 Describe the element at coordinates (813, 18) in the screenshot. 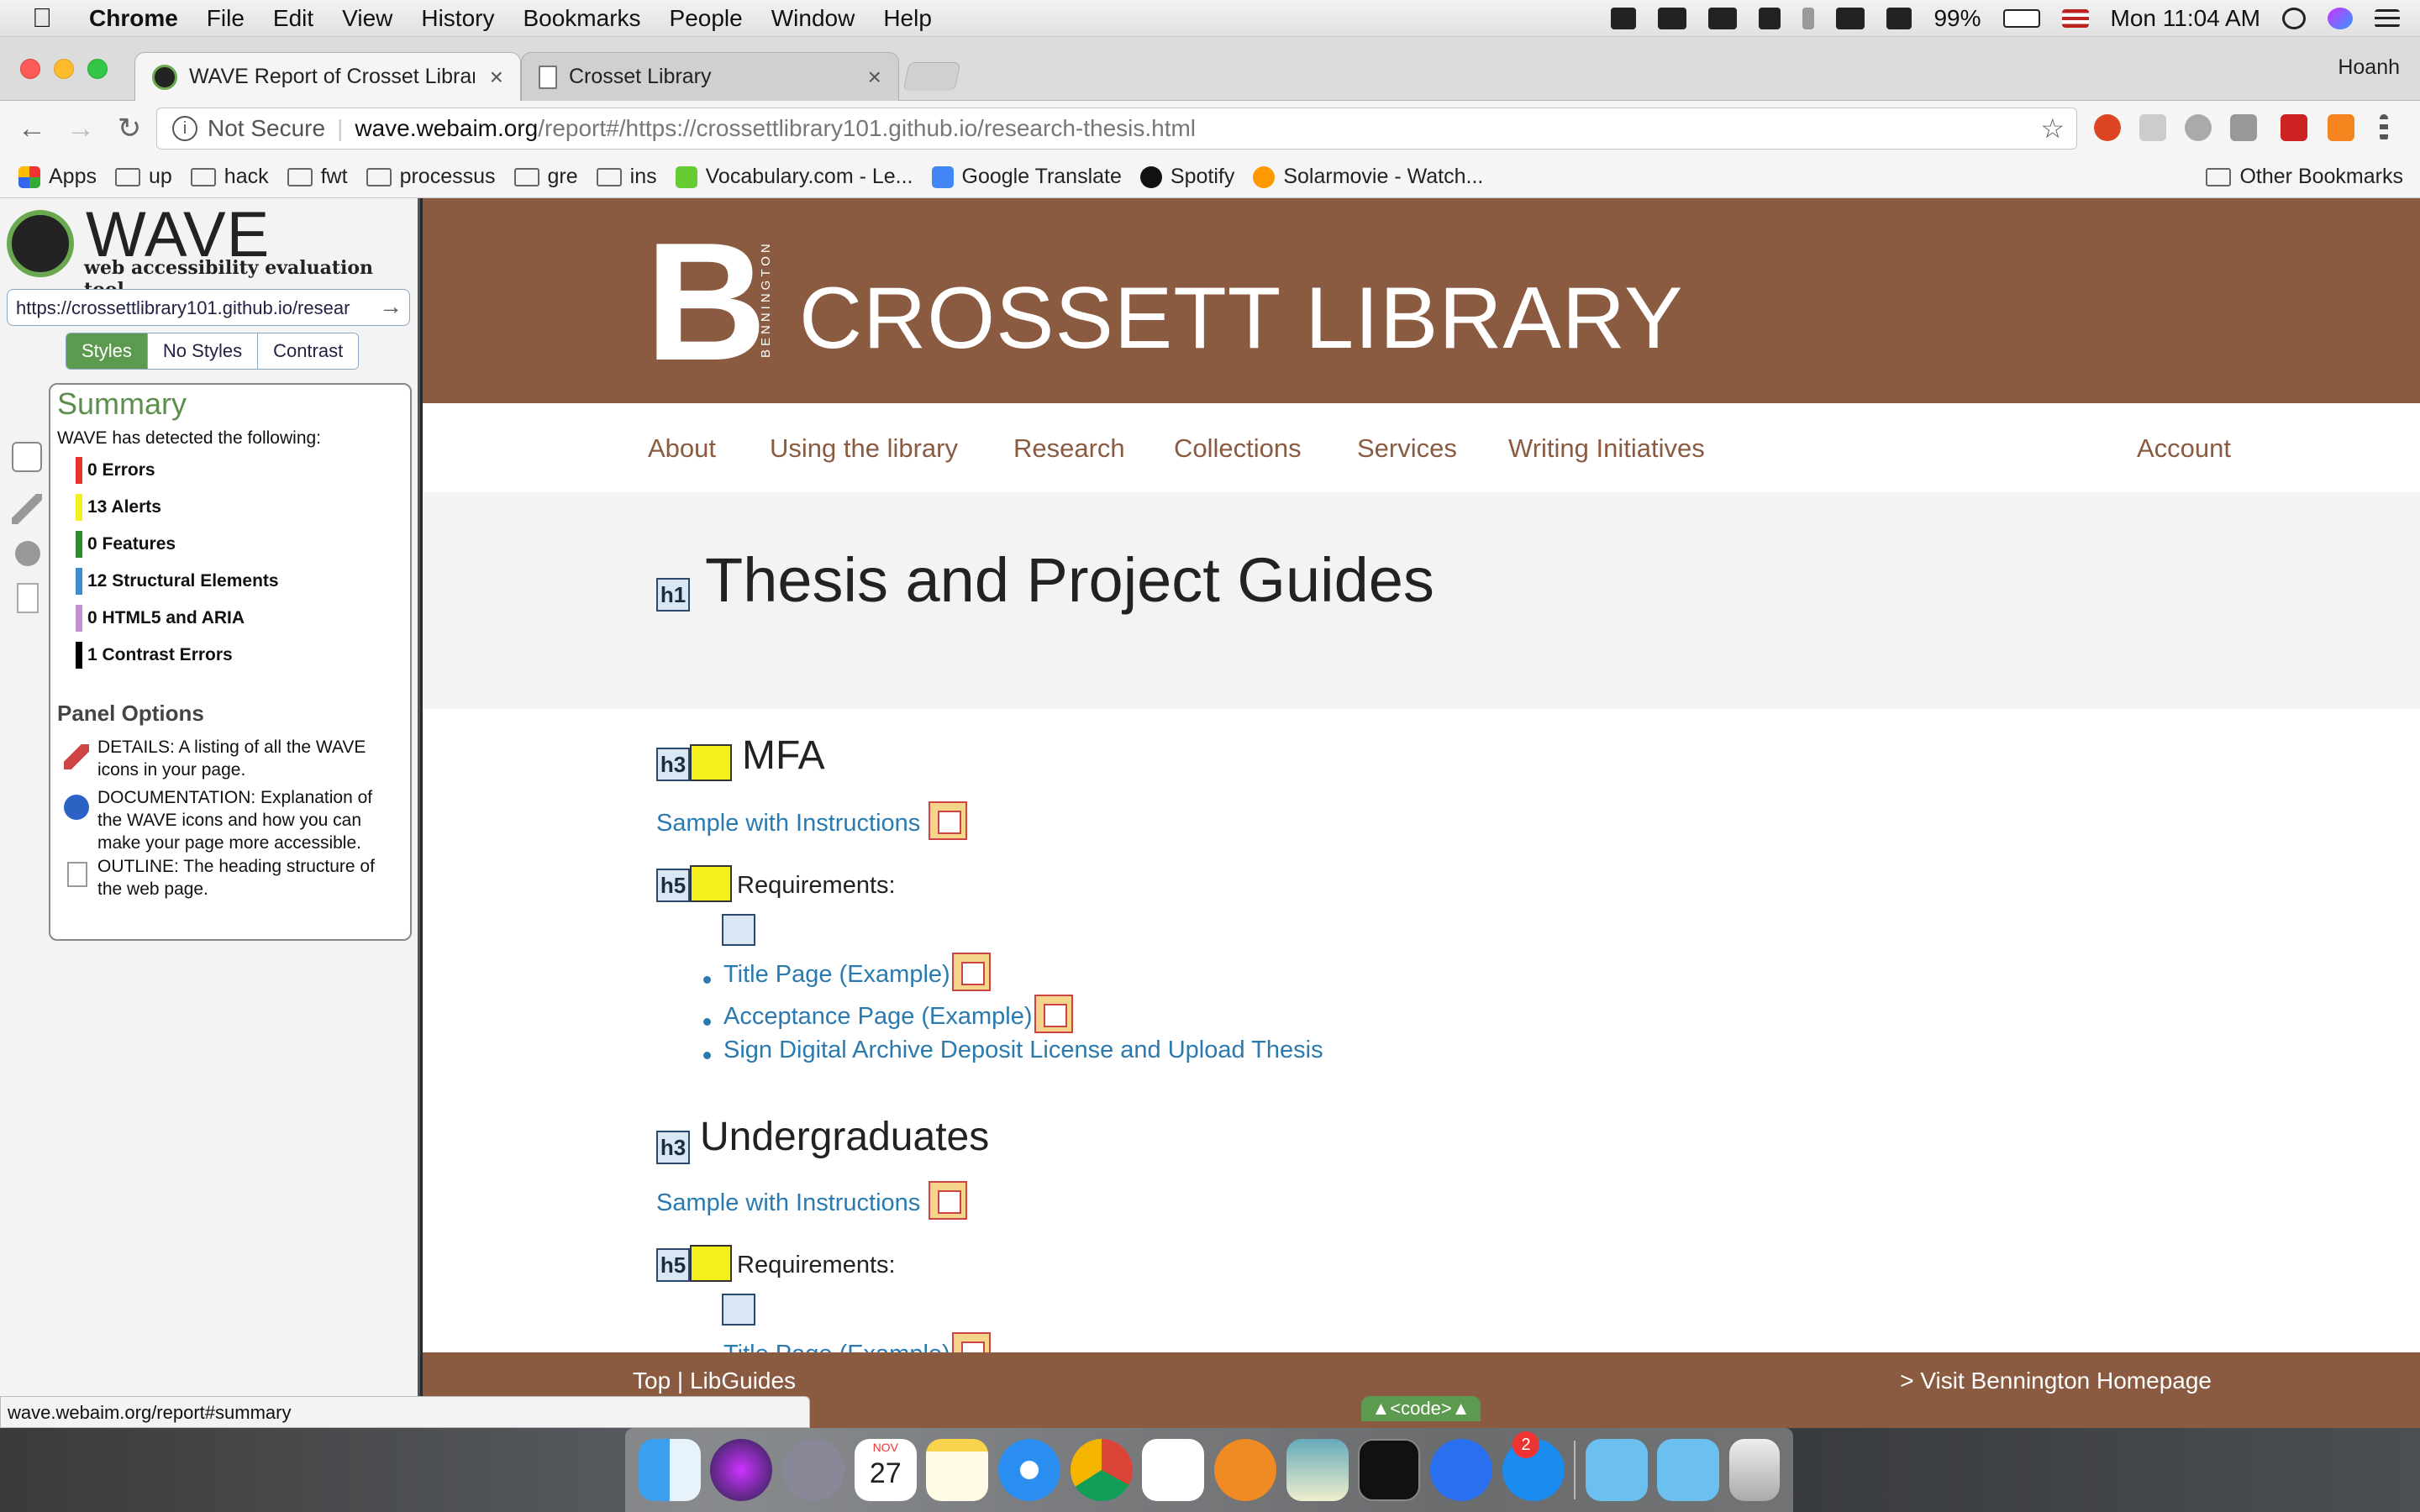

I see `menu-window: Window` at that location.